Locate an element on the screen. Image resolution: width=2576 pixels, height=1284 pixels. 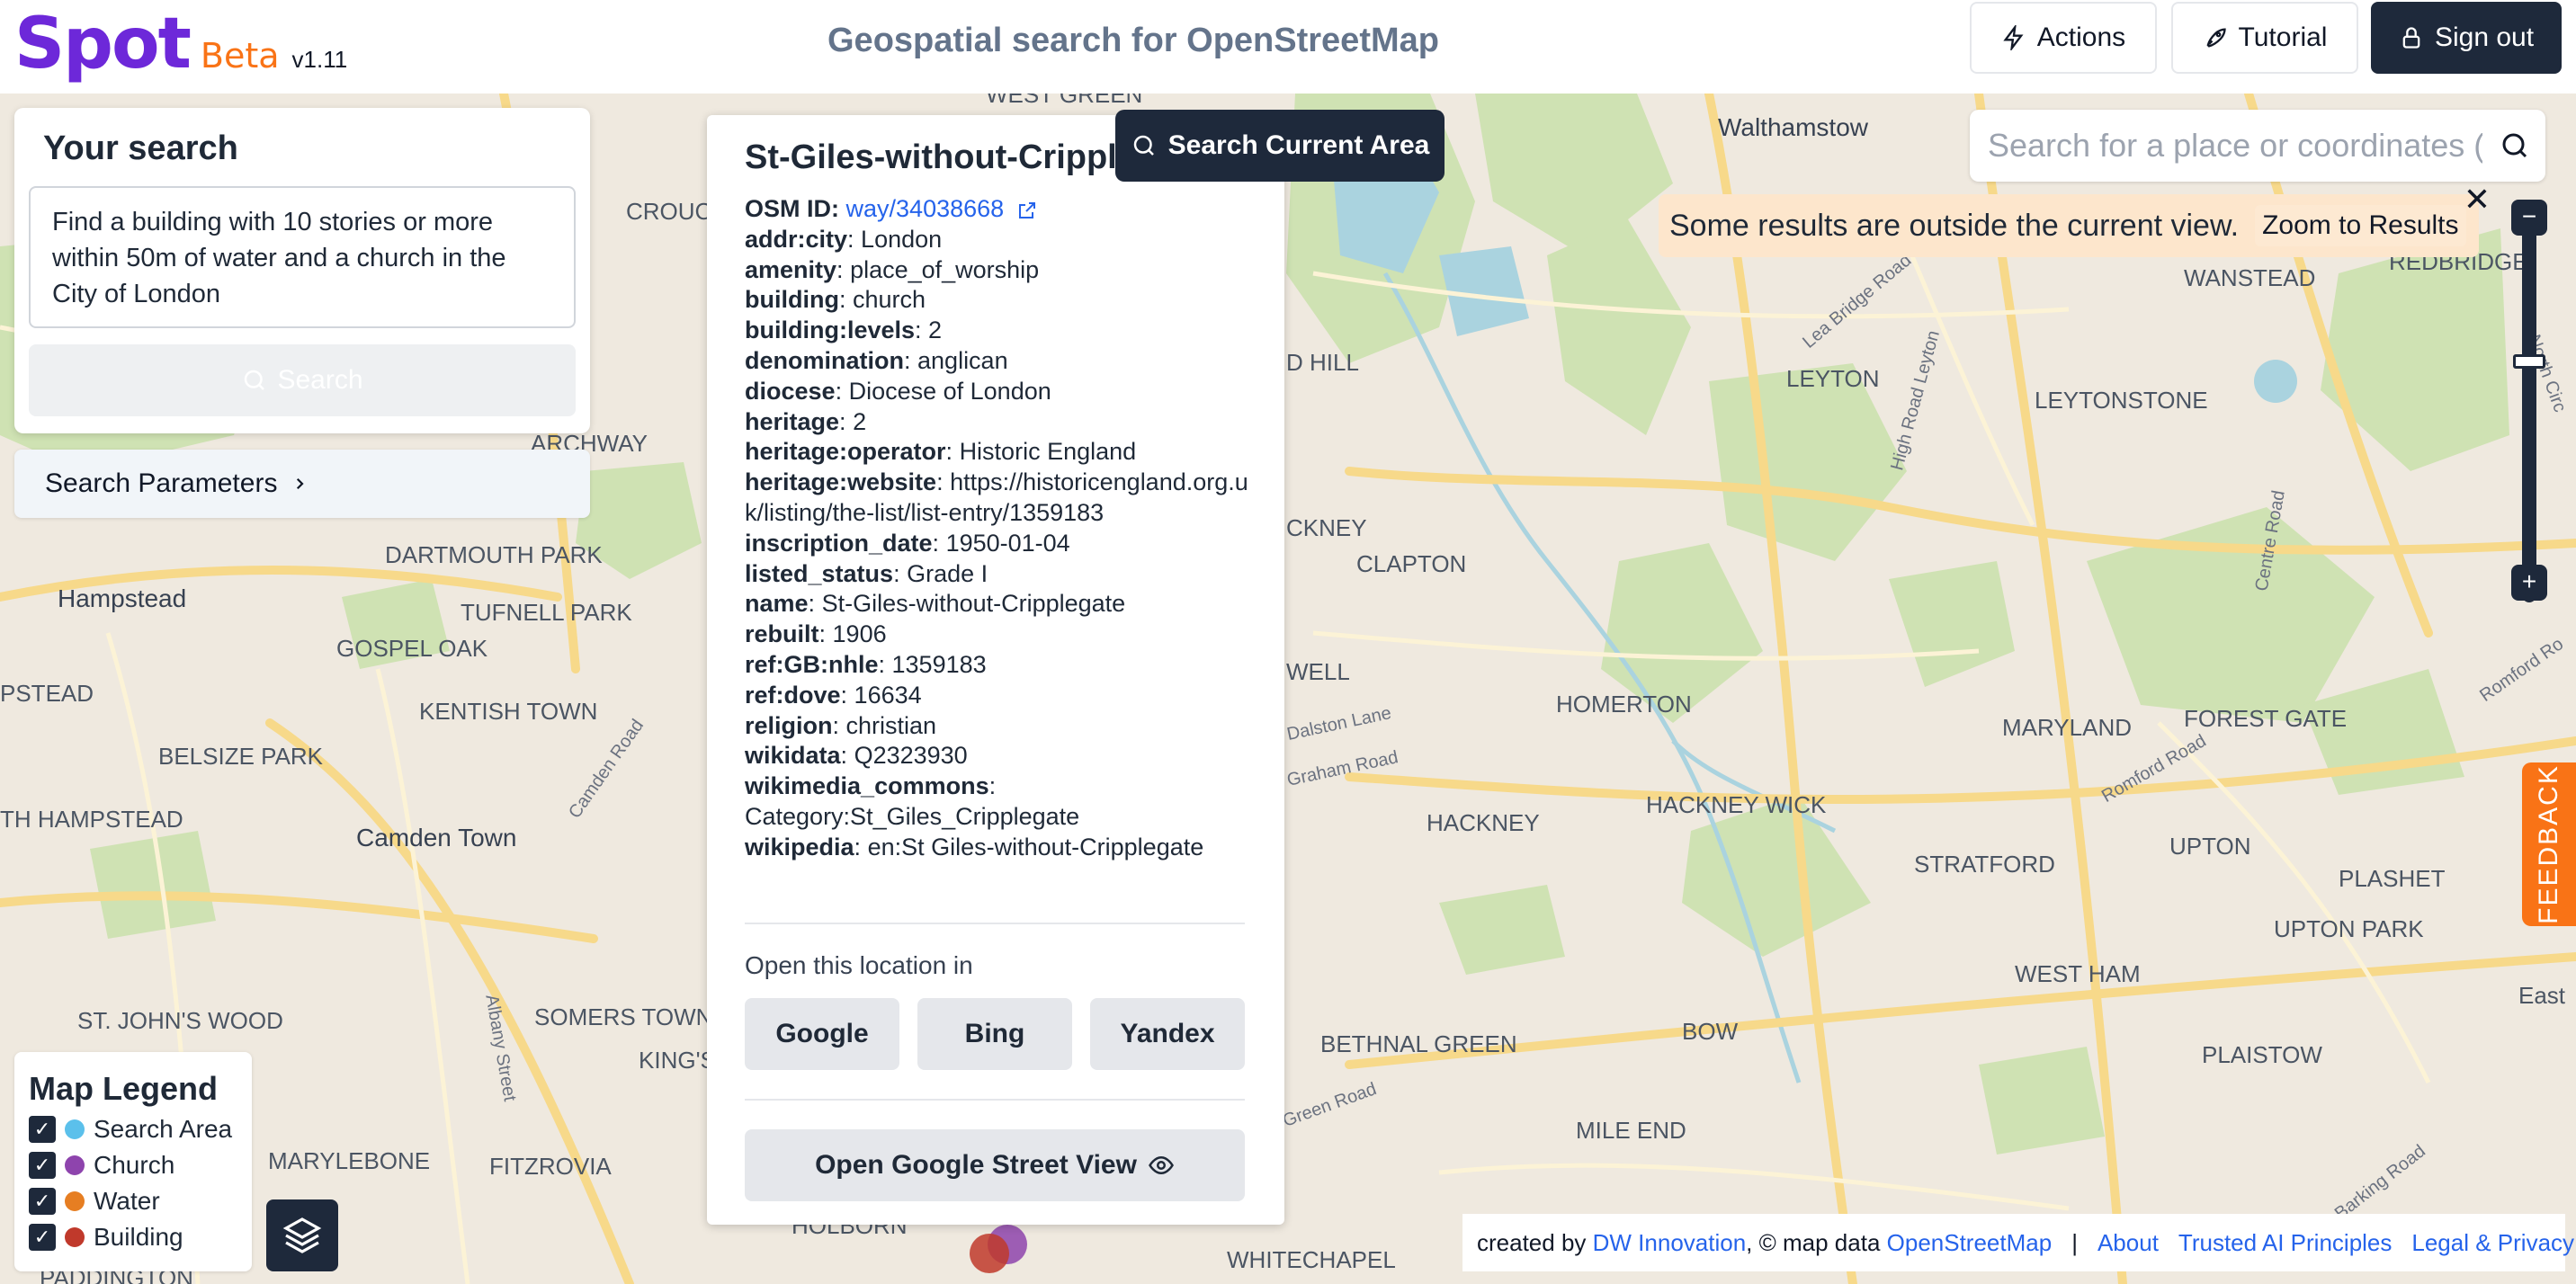
property-key: inscription_date is located at coordinates (839, 543).